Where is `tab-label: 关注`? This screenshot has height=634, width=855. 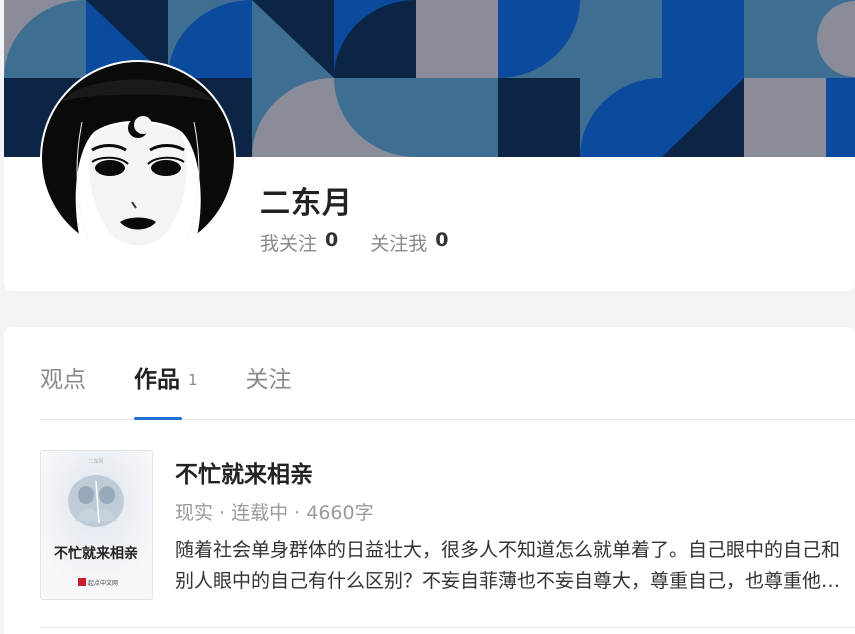 tab-label: 关注 is located at coordinates (268, 380).